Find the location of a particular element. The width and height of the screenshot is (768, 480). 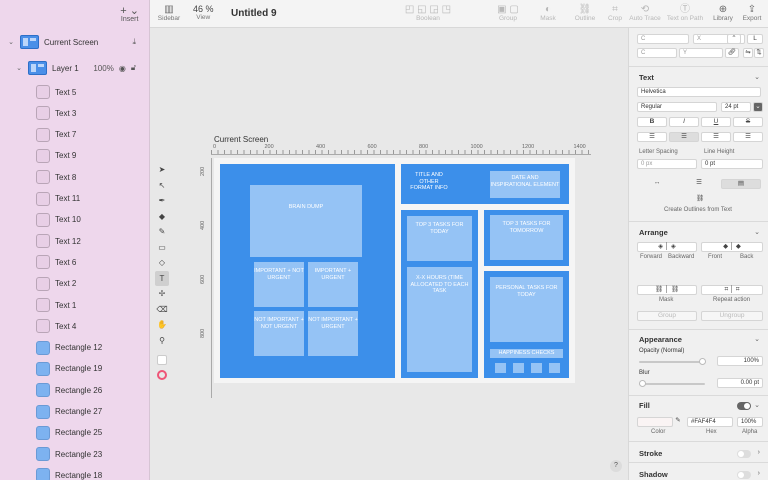

node-icon: ◆ is located at coordinates (162, 217).